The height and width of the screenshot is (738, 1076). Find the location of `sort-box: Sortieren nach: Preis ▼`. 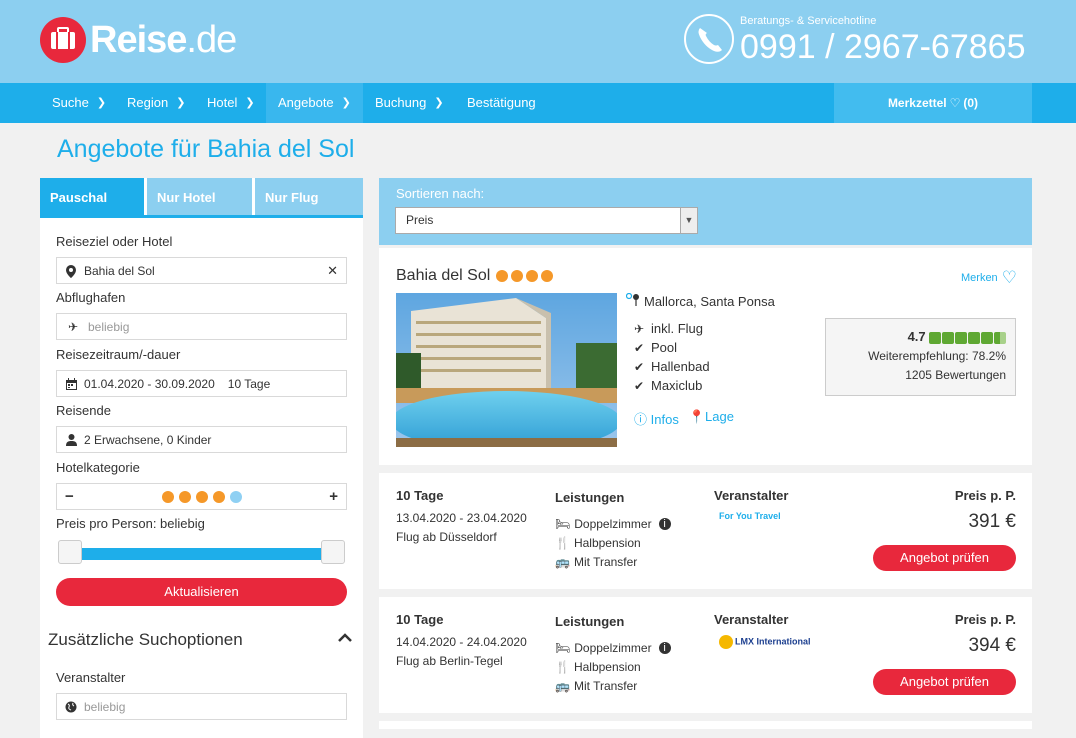

sort-box: Sortieren nach: Preis ▼ is located at coordinates (705, 211).